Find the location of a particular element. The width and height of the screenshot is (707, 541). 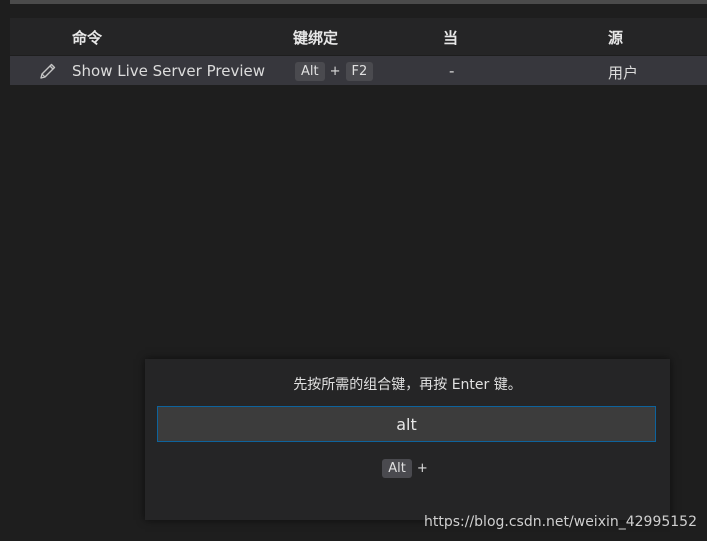

keybinding-cell: Alt + F2 is located at coordinates (334, 71).